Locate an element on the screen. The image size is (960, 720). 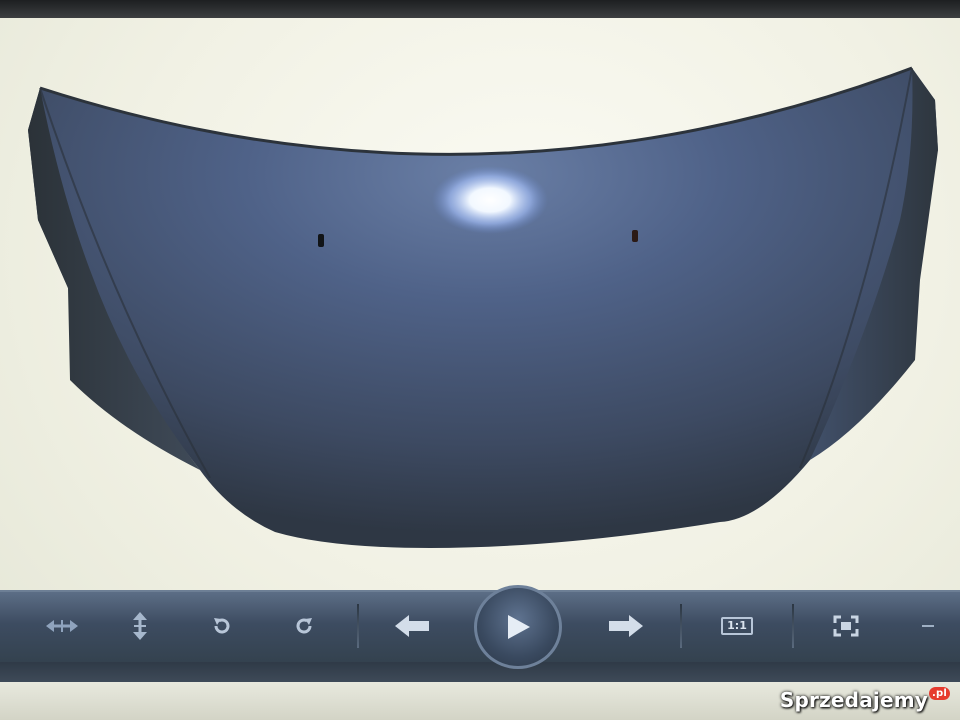
fit-height-icon is located at coordinates (140, 626).